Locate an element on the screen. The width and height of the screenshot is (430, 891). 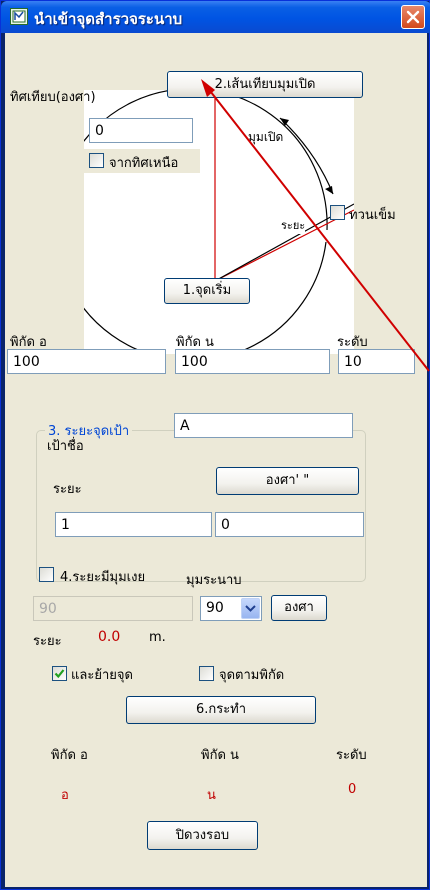
target-name-label: เป้าชื่อ is located at coordinates (65, 446).